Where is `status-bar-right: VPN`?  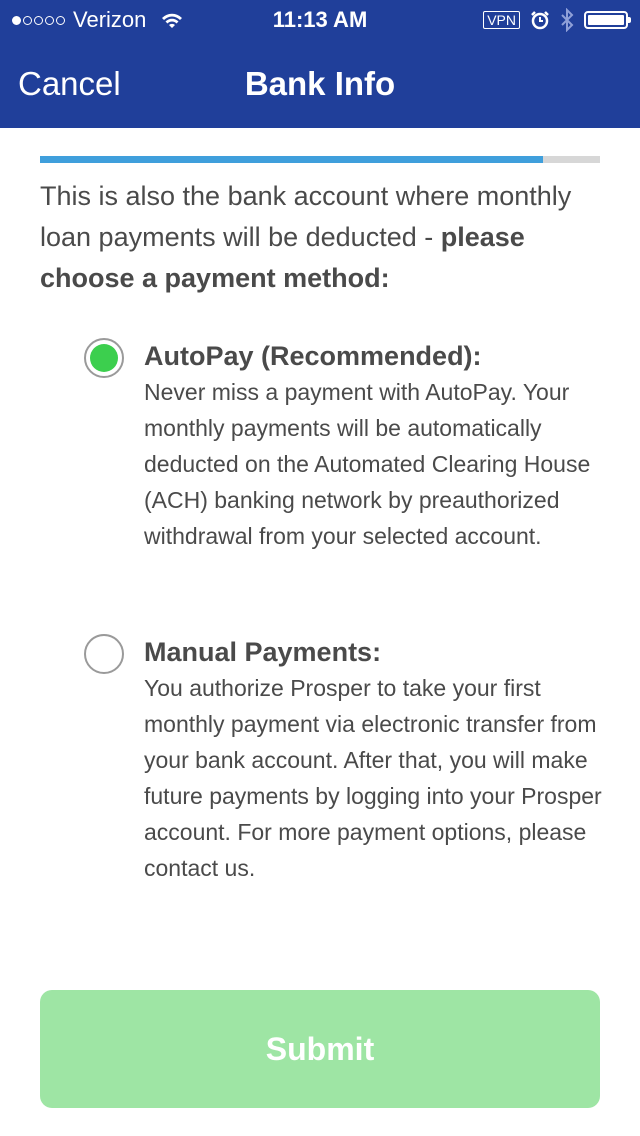 status-bar-right: VPN is located at coordinates (557, 20).